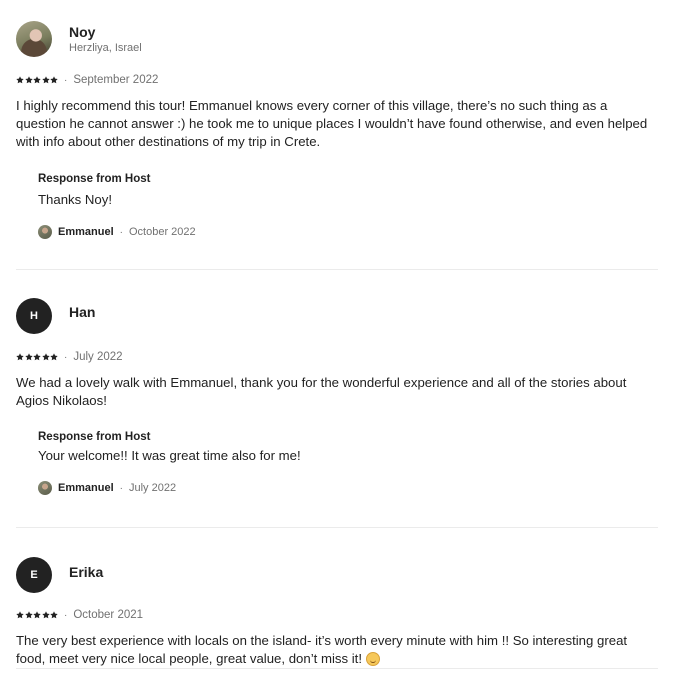 This screenshot has height=694, width=678. I want to click on review-date: October 2021, so click(108, 615).